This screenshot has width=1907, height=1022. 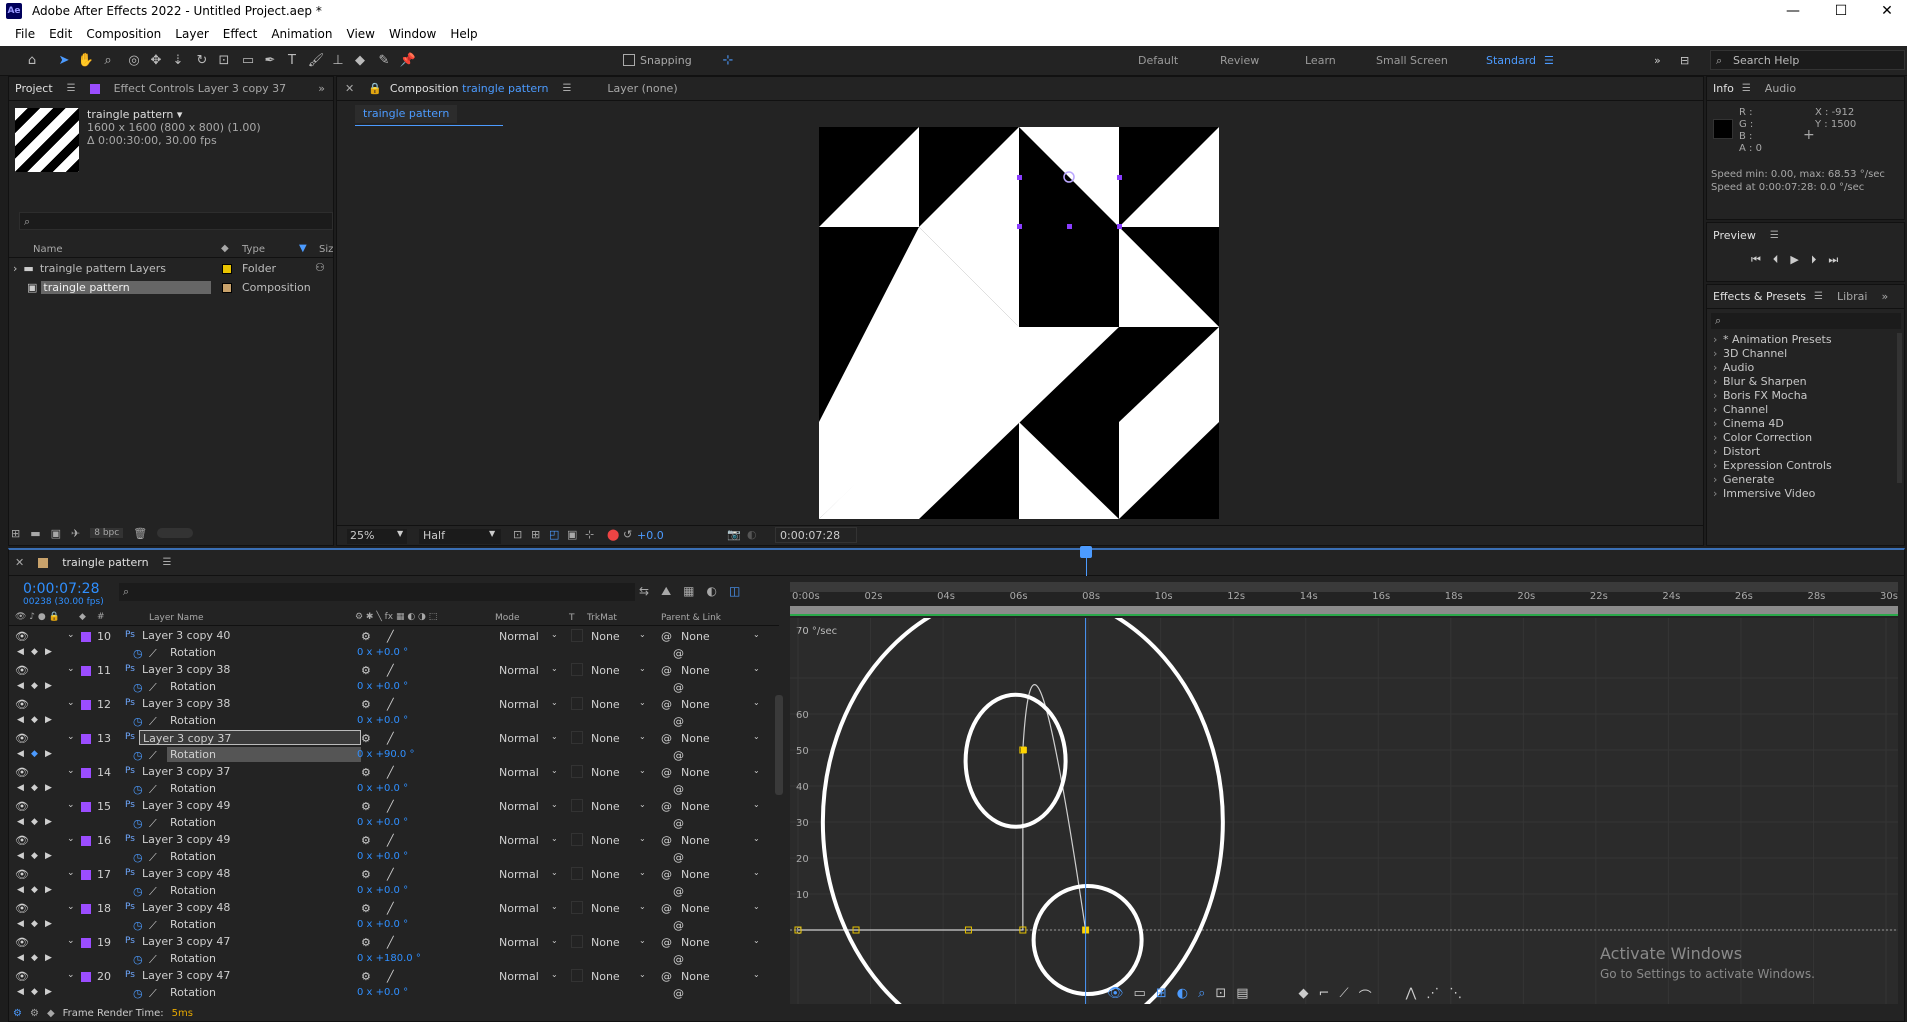 I want to click on zoom-select: 25% ▼, so click(x=377, y=536).